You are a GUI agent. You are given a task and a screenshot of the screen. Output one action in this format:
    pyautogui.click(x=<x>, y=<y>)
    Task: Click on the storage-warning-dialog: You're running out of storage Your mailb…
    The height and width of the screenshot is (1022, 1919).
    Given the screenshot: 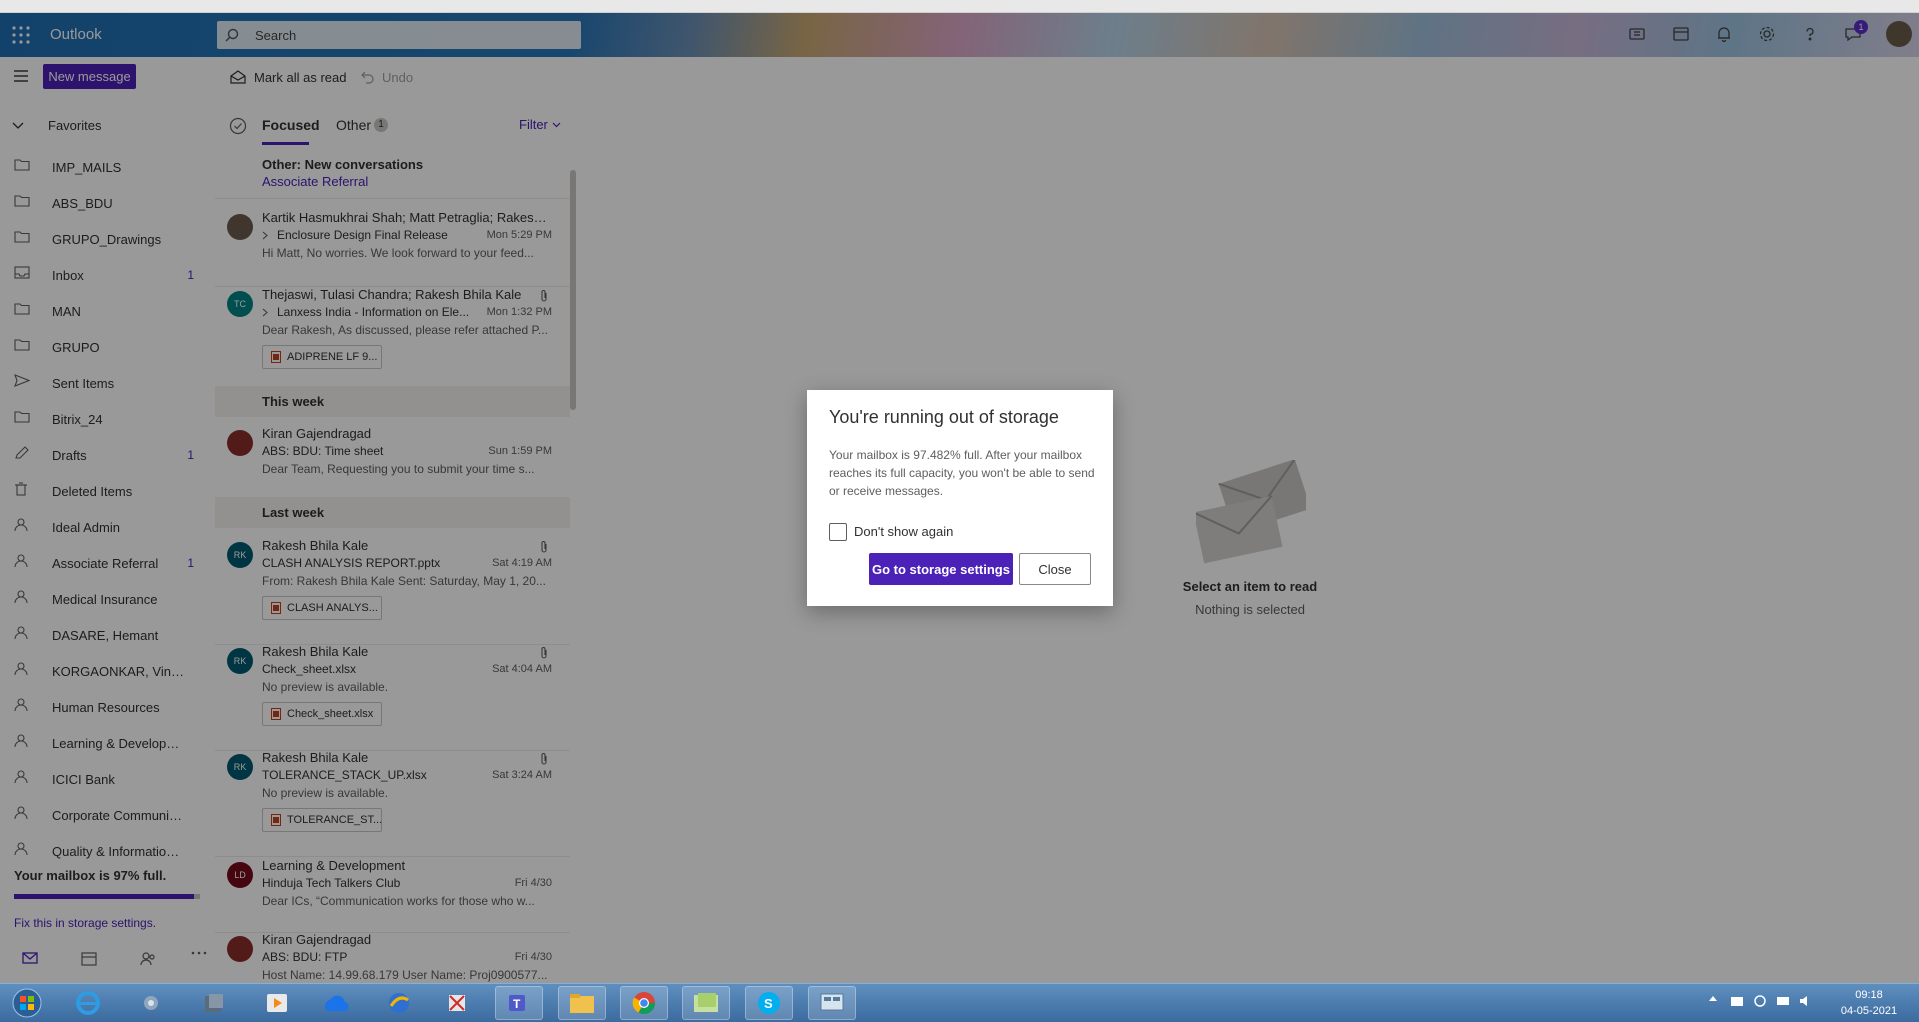 What is the action you would take?
    pyautogui.click(x=960, y=498)
    